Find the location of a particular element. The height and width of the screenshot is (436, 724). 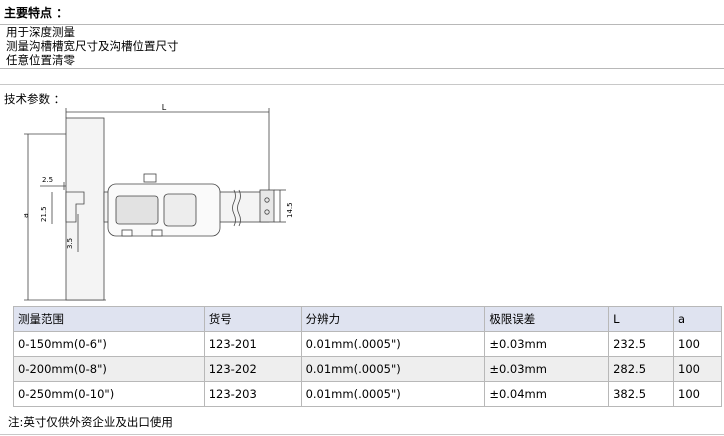

cell-error: ±0.04mm is located at coordinates (547, 394).